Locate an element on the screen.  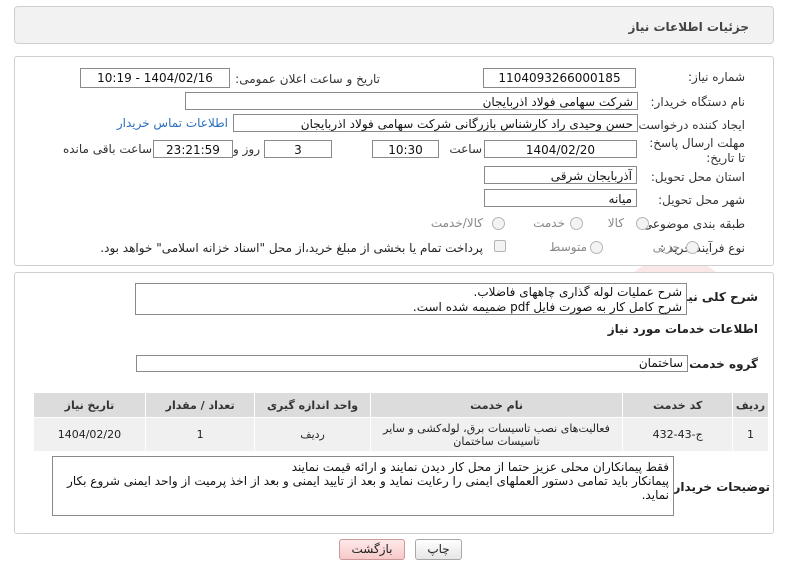
category-radio-goods is located at coordinates (642, 223).